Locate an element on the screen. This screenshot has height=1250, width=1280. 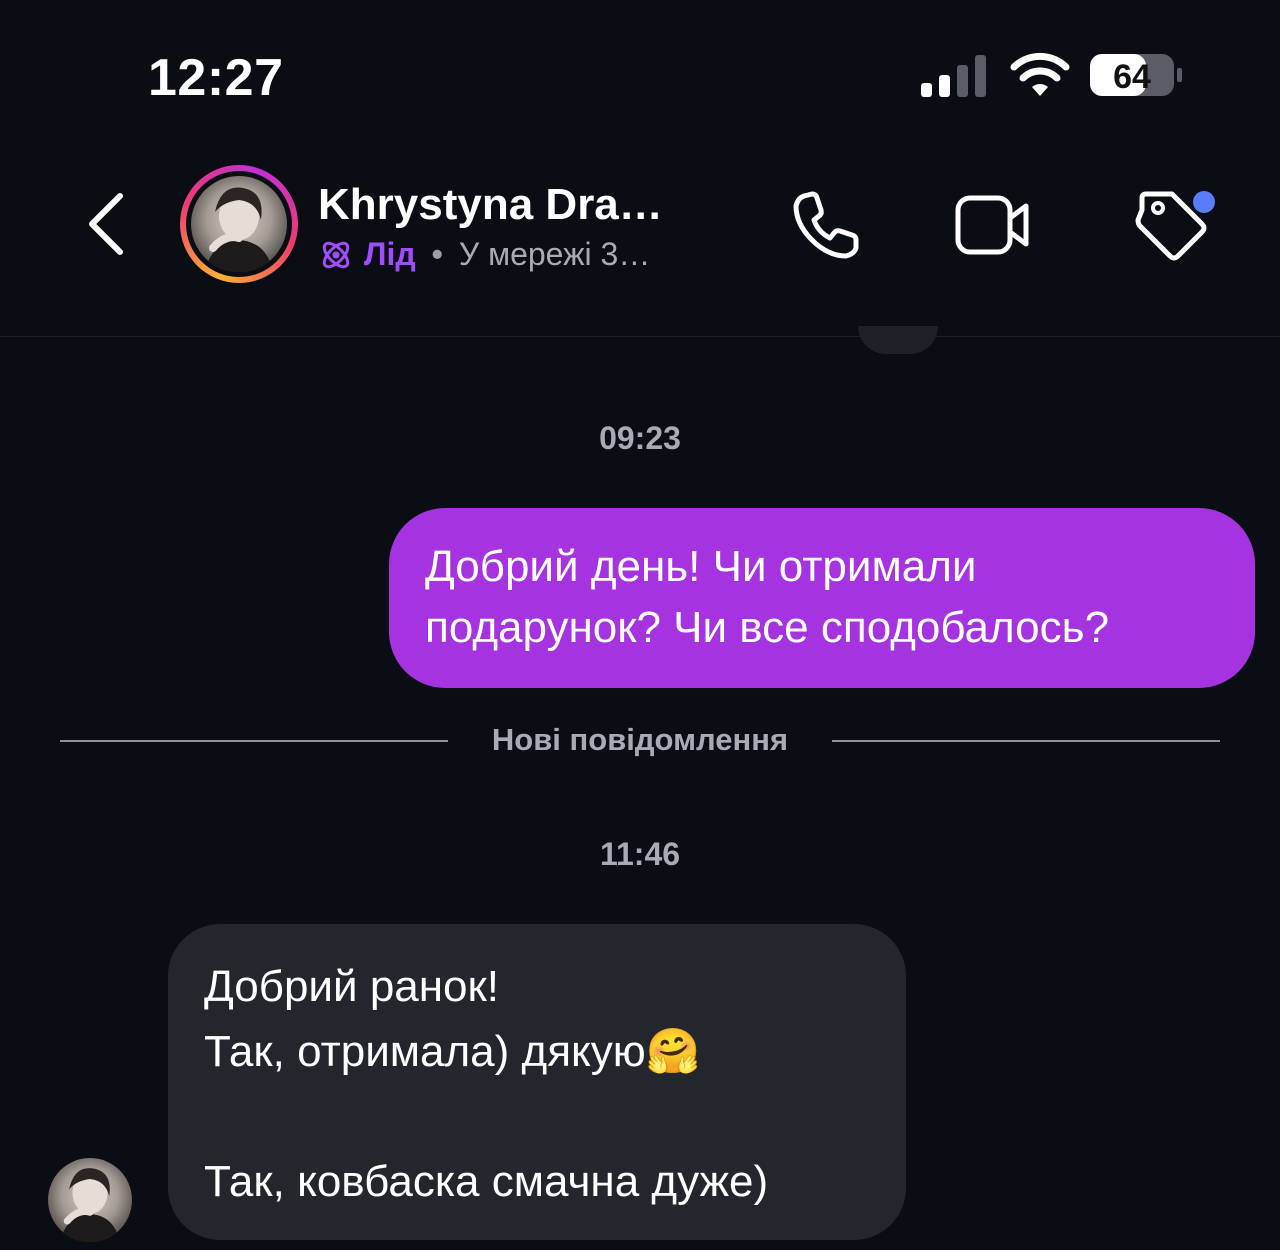
status-time: 12:27 is located at coordinates (216, 78).